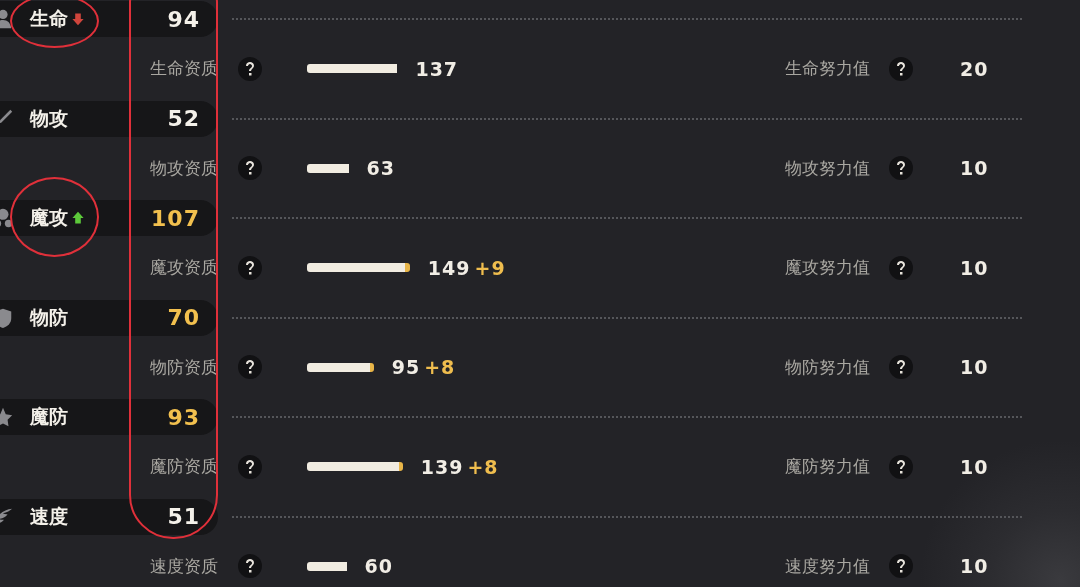  I want to click on stat-value: 70, so click(183, 317).